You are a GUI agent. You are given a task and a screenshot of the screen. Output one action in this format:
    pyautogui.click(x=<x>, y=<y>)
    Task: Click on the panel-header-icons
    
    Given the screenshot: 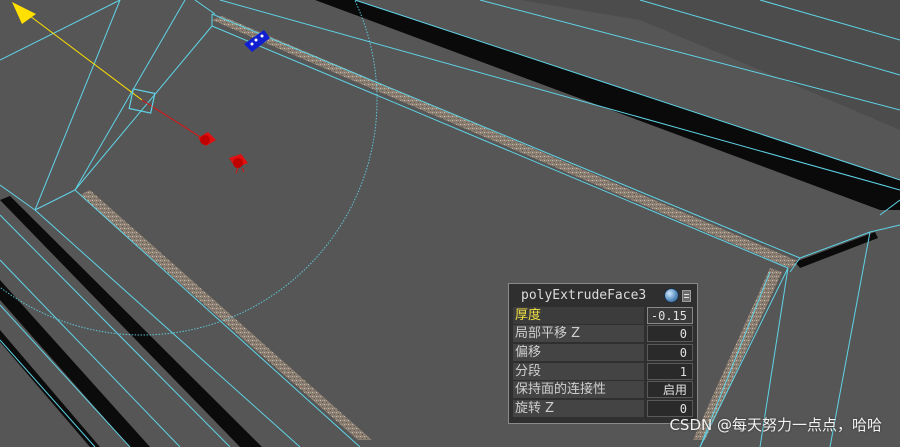 What is the action you would take?
    pyautogui.click(x=677, y=295)
    